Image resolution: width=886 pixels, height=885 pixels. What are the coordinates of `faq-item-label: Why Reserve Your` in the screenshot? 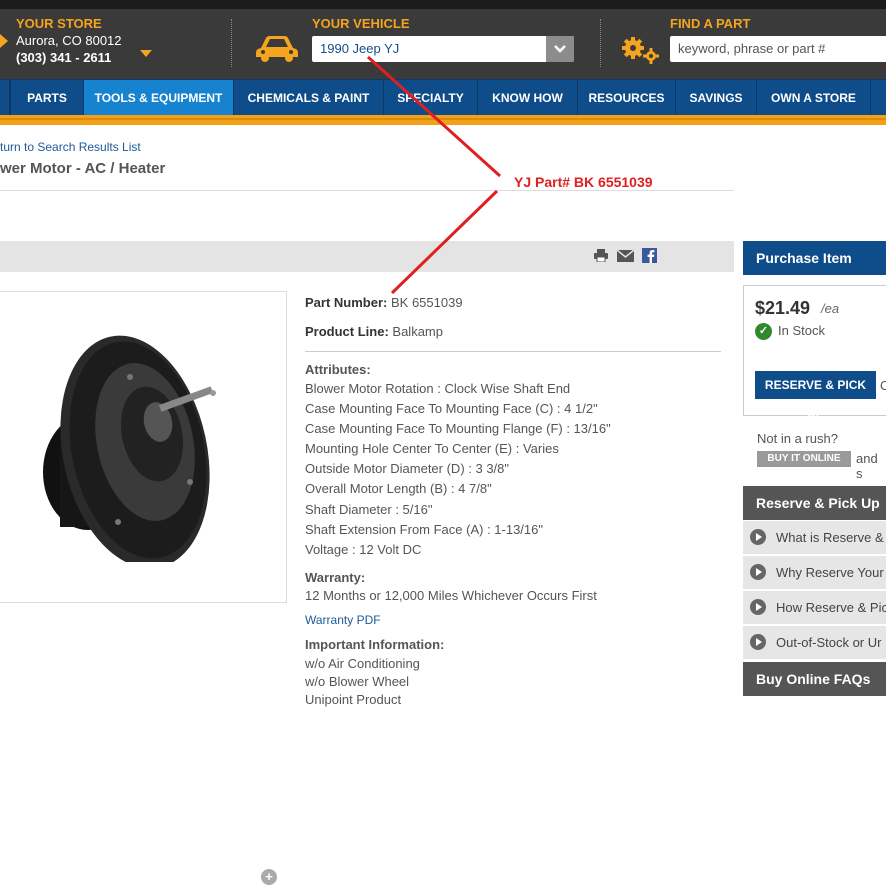 It's located at (830, 572).